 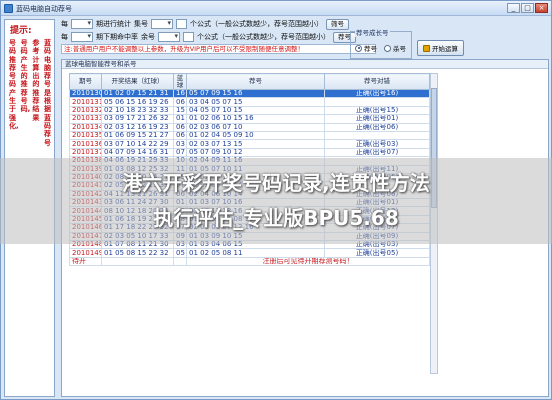 What do you see at coordinates (82, 24) in the screenshot?
I see `period-count-select` at bounding box center [82, 24].